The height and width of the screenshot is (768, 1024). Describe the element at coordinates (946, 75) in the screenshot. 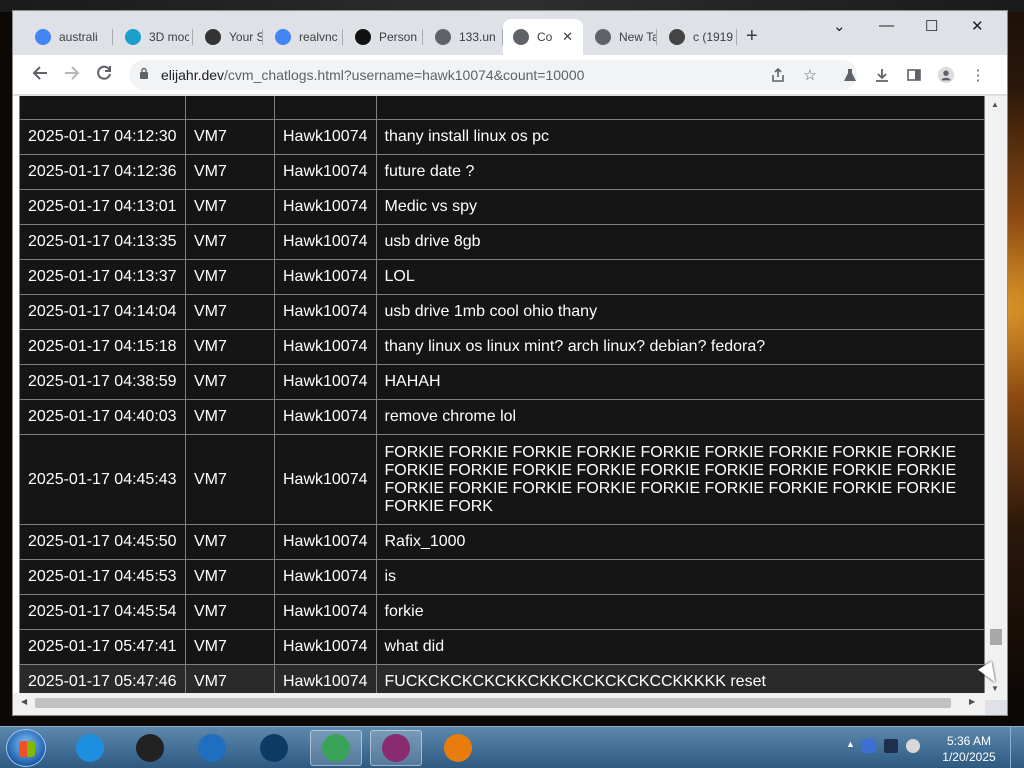

I see `profile-avatar-icon` at that location.